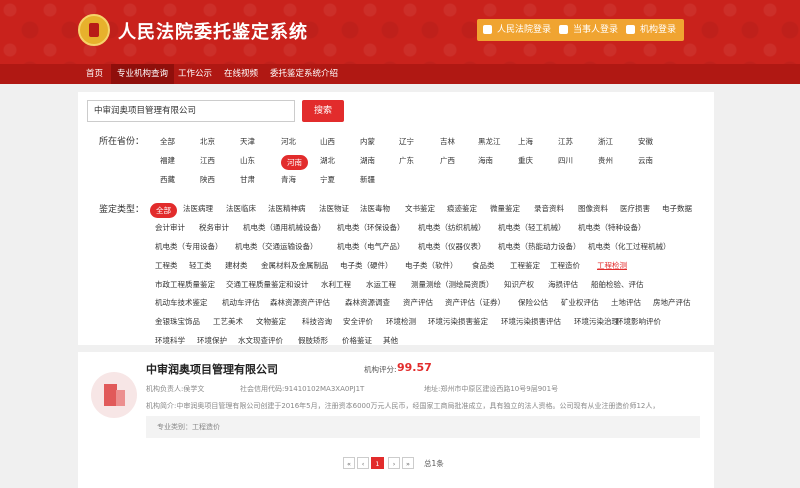 Image resolution: width=800 pixels, height=488 pixels. I want to click on type-option: 工程造价, so click(565, 265).